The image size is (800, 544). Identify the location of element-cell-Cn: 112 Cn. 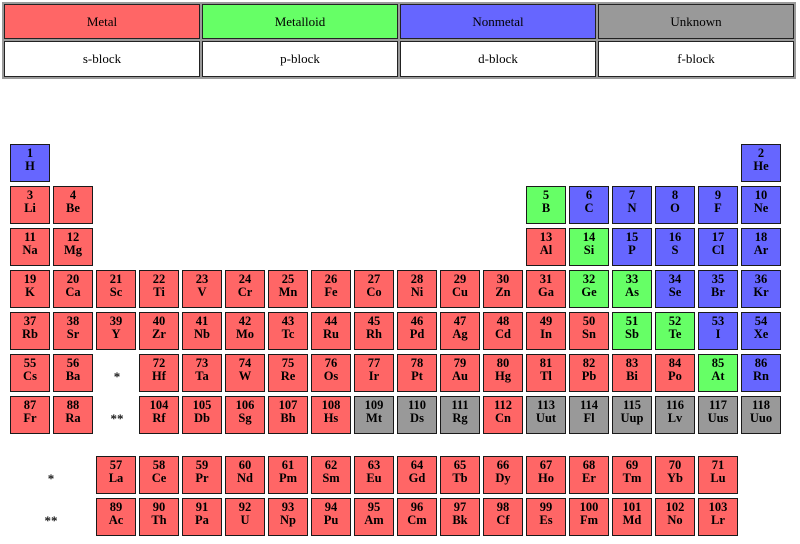
(503, 415).